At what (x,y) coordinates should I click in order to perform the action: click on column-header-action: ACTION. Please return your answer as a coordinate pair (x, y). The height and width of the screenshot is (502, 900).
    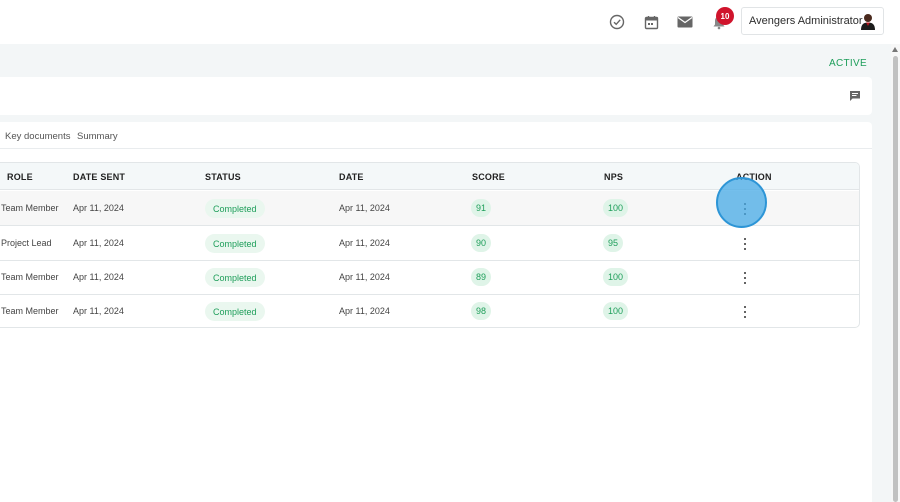
    Looking at the image, I should click on (754, 177).